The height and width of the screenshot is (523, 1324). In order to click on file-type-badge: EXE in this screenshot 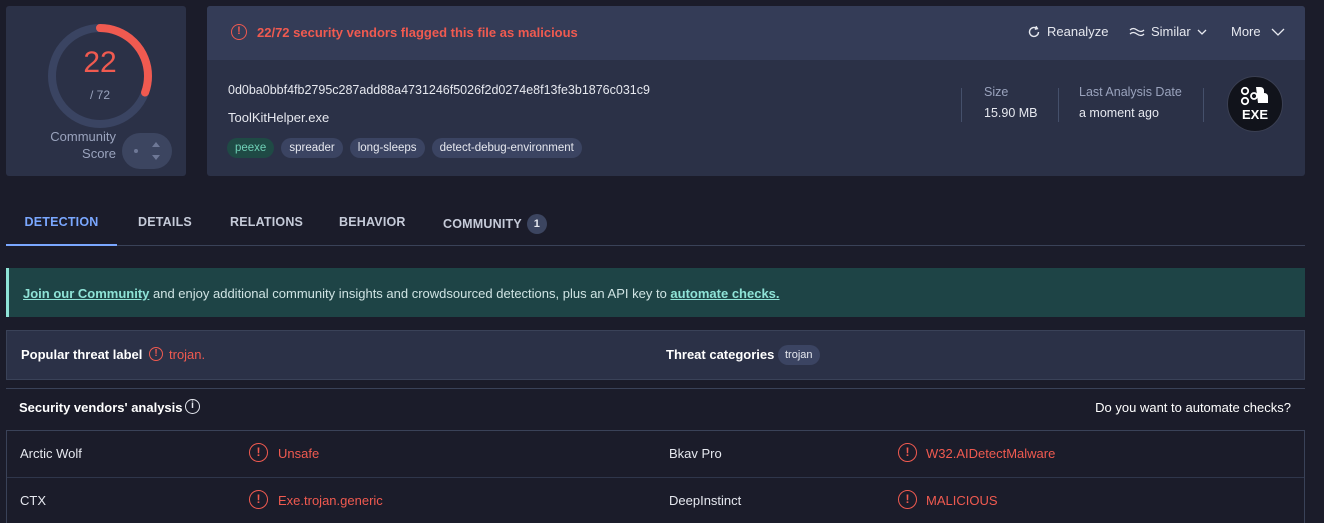, I will do `click(1255, 104)`.